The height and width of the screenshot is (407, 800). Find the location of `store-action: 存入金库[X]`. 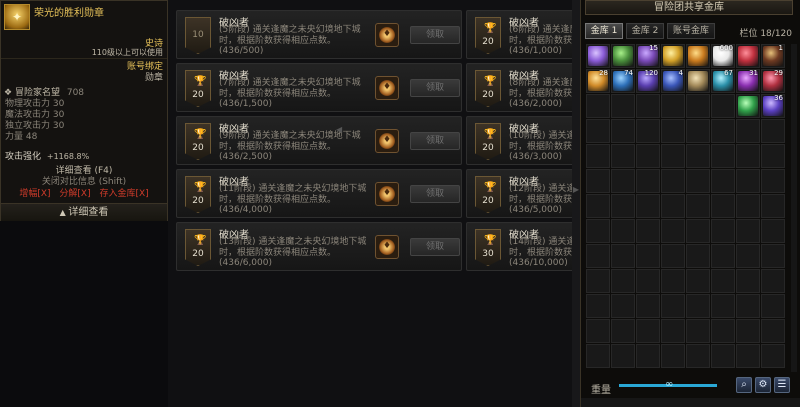

store-action: 存入金库[X] is located at coordinates (123, 194).